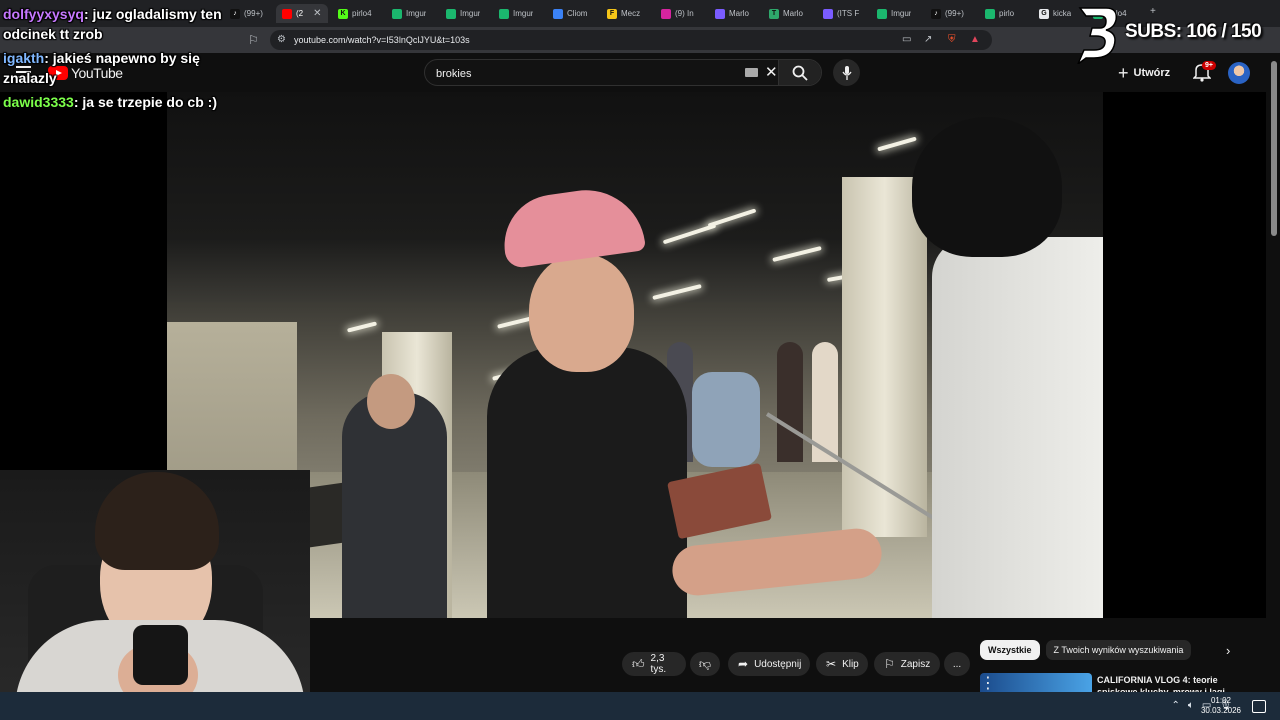  Describe the element at coordinates (999, 13) in the screenshot. I see `tab-pirlo: pirlo` at that location.